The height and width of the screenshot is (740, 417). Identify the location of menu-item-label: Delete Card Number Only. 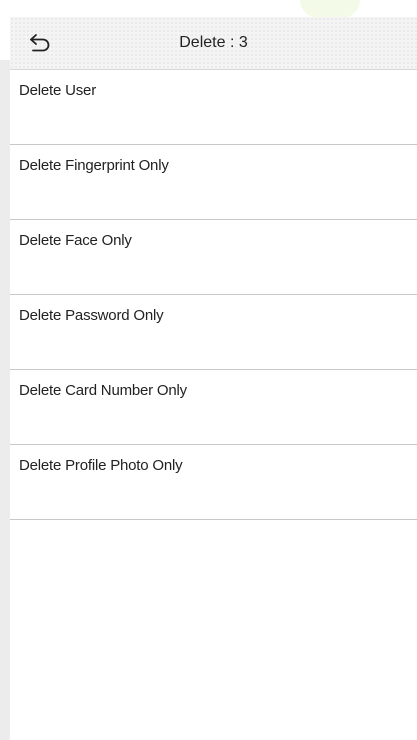
(103, 390).